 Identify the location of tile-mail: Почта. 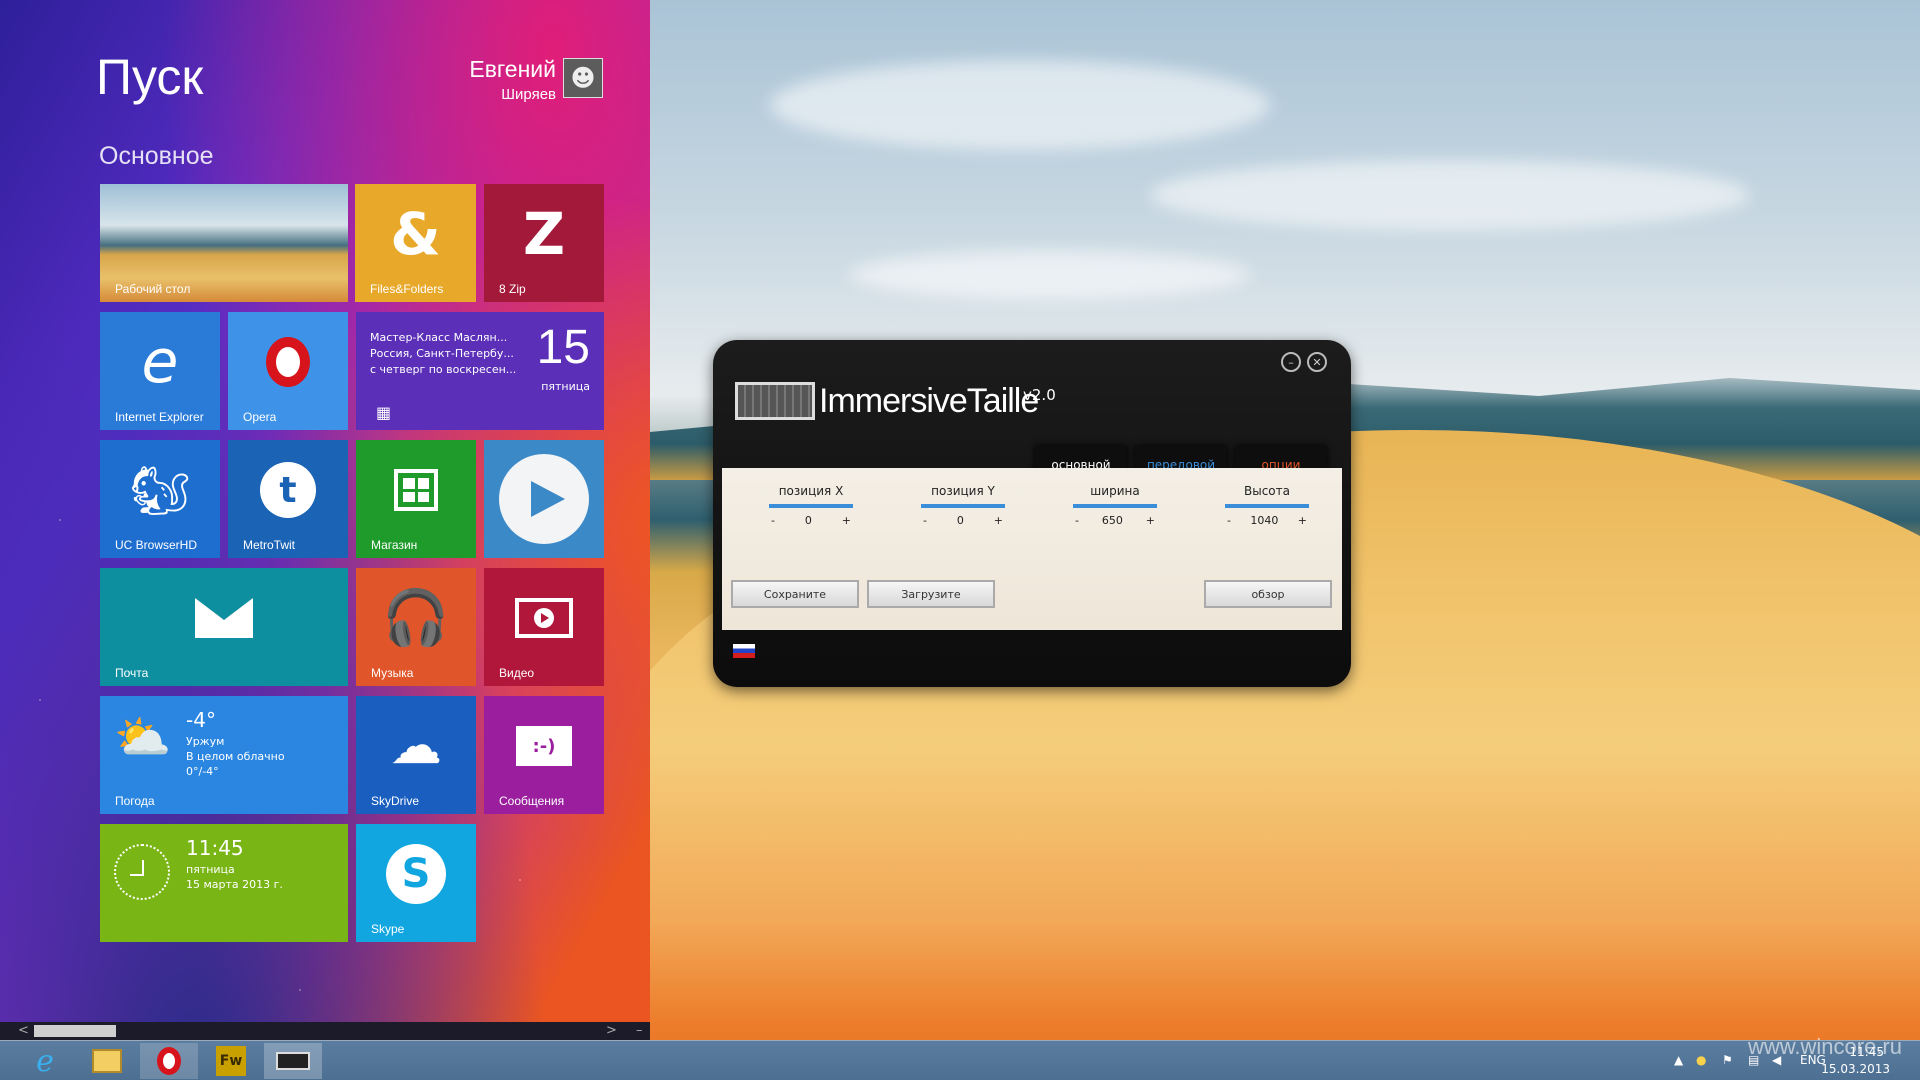
(224, 627).